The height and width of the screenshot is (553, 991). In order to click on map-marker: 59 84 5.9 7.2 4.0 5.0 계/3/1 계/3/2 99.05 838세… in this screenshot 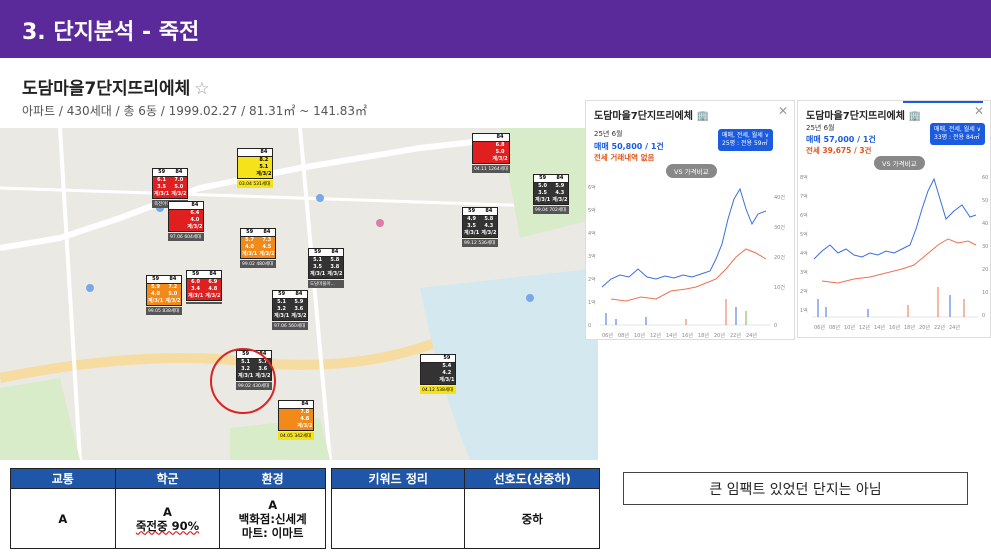, I will do `click(164, 295)`.